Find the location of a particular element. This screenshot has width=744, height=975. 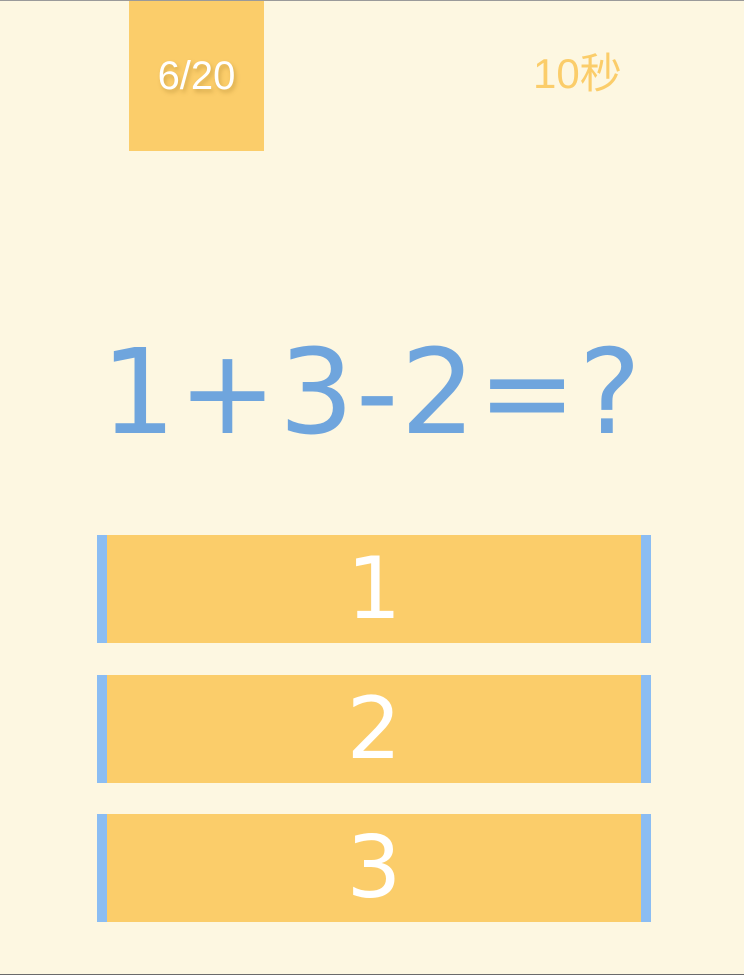

answer-label: 2 is located at coordinates (374, 729).